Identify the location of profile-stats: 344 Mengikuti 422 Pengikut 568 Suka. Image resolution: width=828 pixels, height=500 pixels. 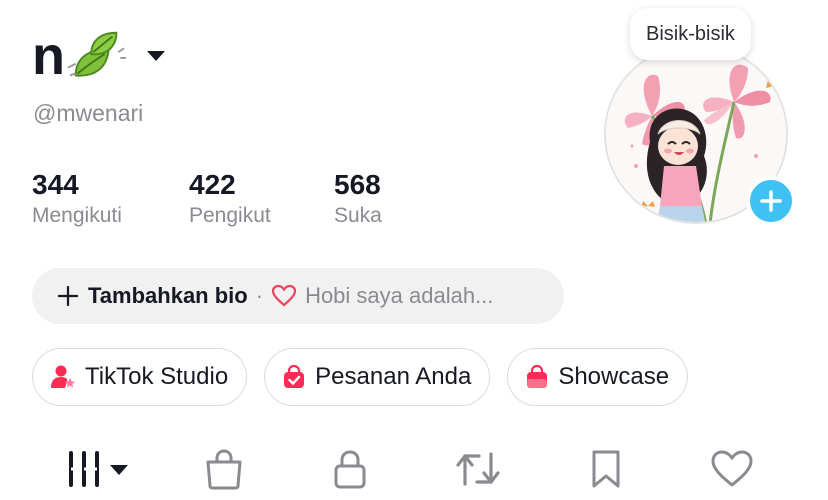
(207, 199).